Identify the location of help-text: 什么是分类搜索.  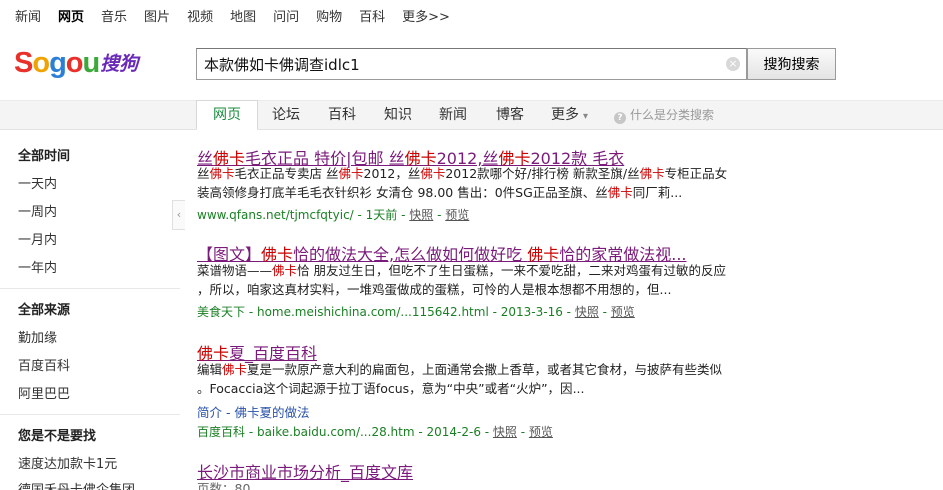
(672, 115).